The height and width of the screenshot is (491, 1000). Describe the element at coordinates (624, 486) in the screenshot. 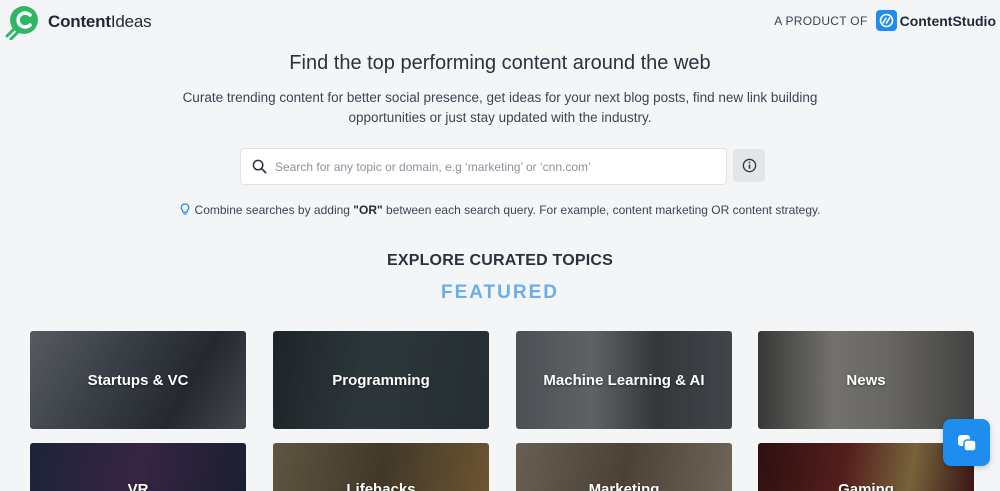

I see `topic-label: Marketing` at that location.